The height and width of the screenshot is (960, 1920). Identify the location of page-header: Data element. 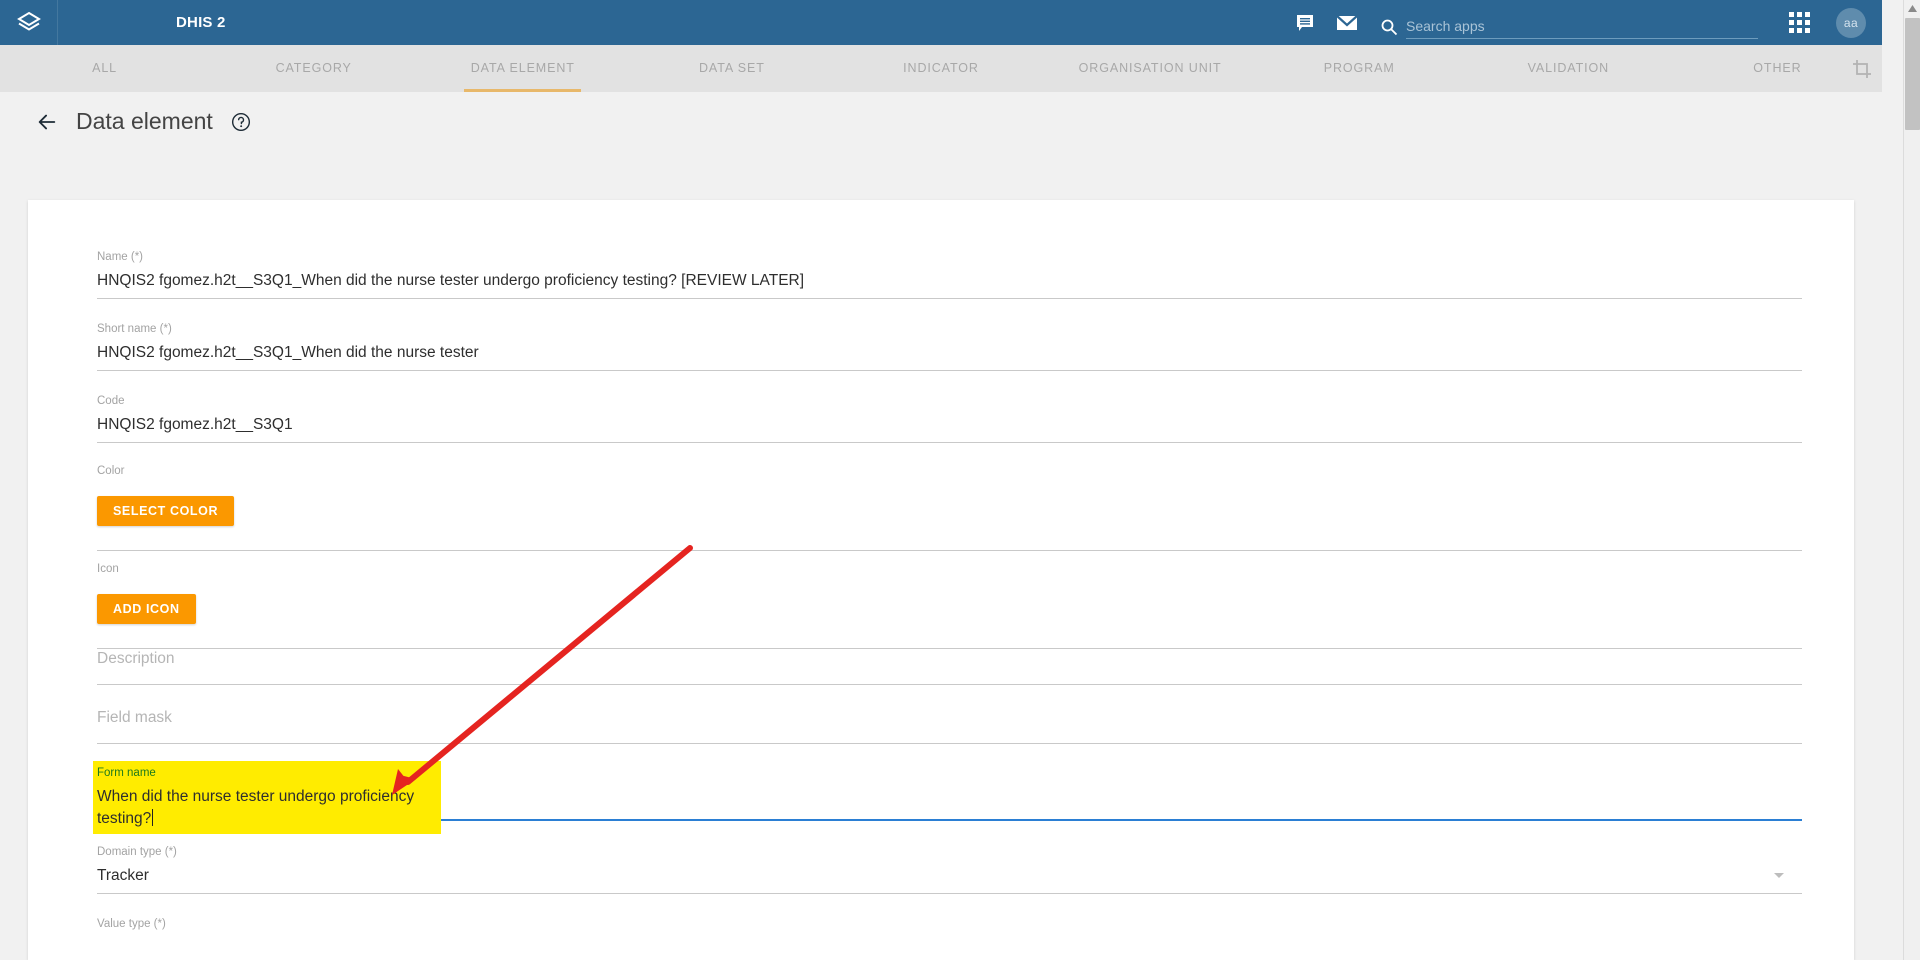
(143, 121).